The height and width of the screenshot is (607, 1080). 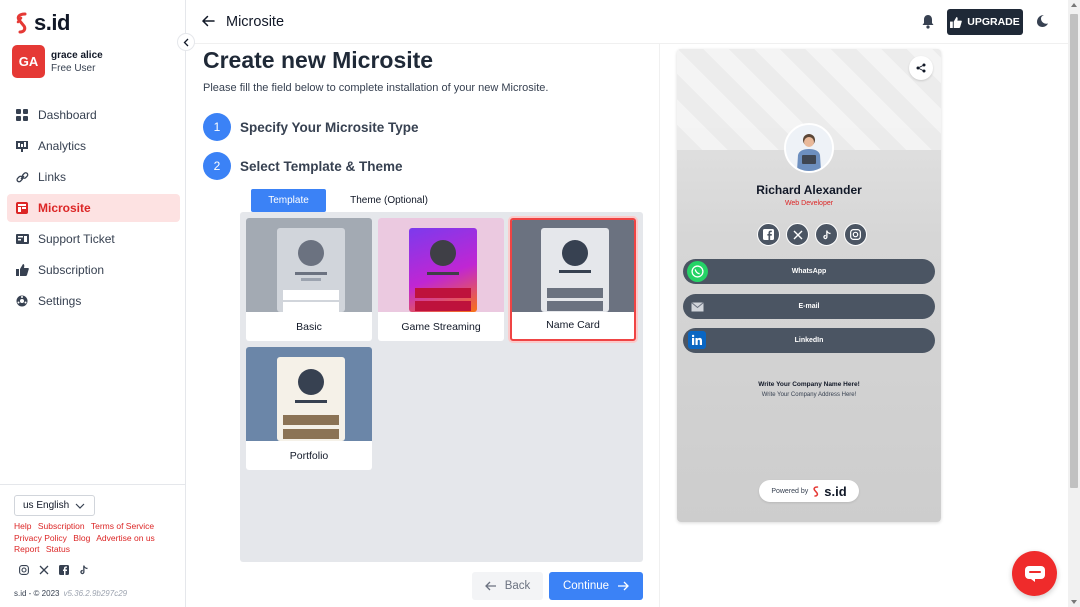 What do you see at coordinates (318, 60) in the screenshot?
I see `form-heading: Create new Microsite` at bounding box center [318, 60].